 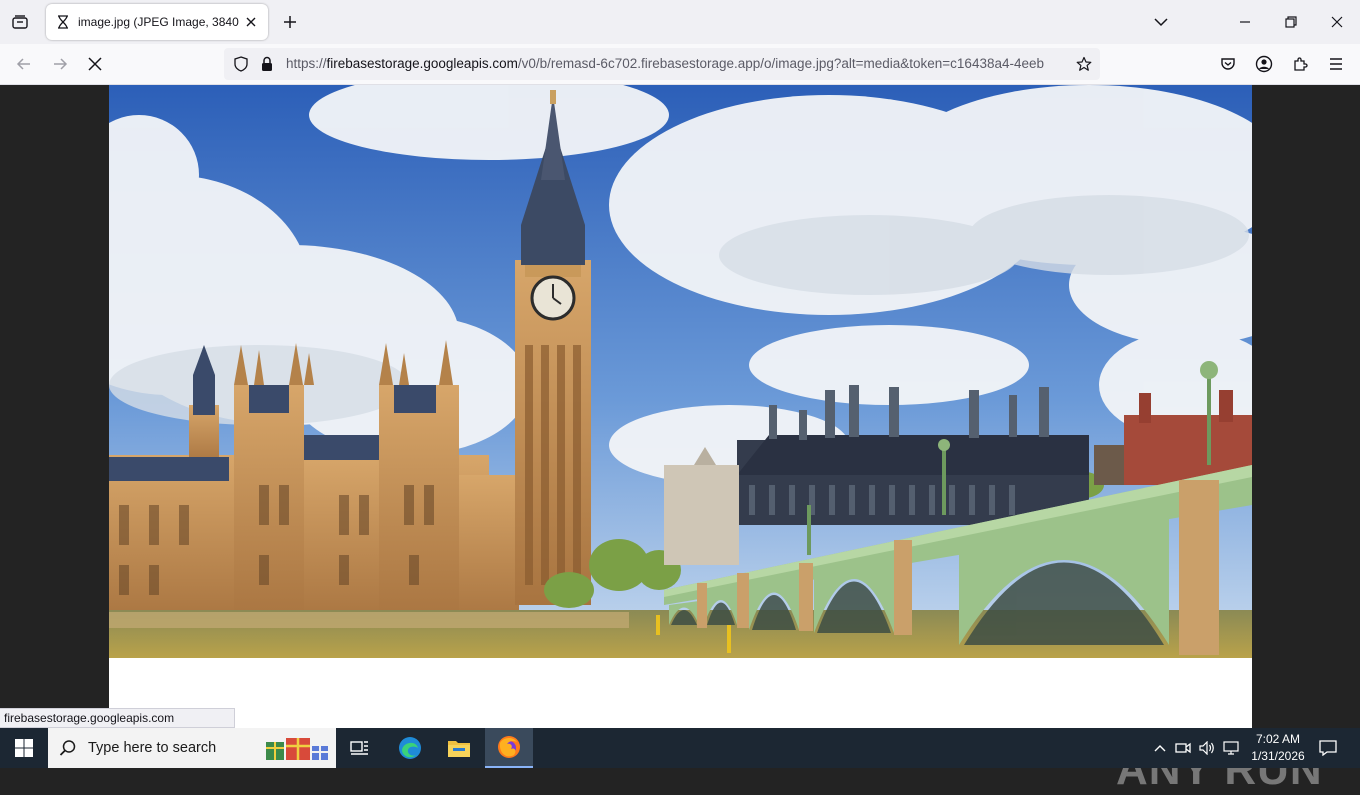 What do you see at coordinates (118, 718) in the screenshot?
I see `link-status-tooltip: firebasestorage.googleapis.com` at bounding box center [118, 718].